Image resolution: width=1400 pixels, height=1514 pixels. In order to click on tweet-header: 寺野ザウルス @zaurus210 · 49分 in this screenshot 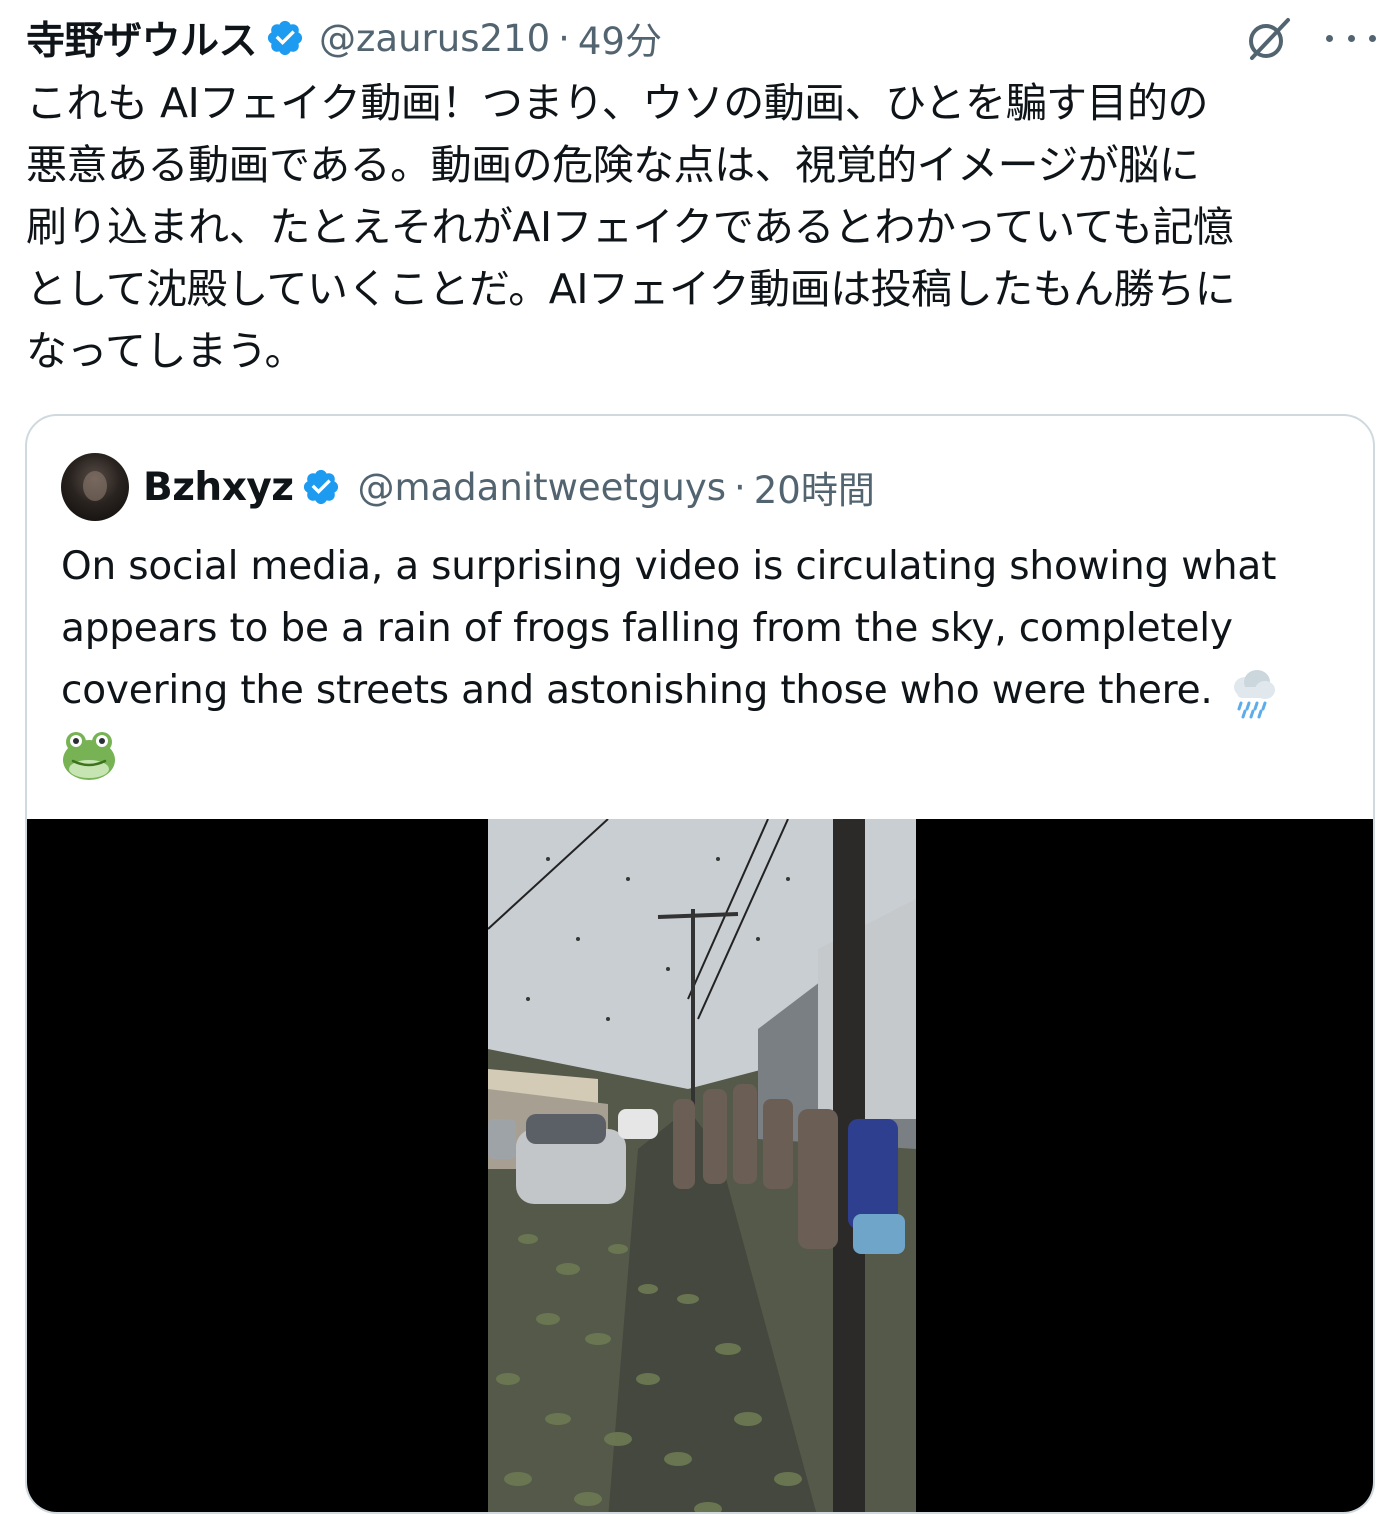, I will do `click(344, 38)`.